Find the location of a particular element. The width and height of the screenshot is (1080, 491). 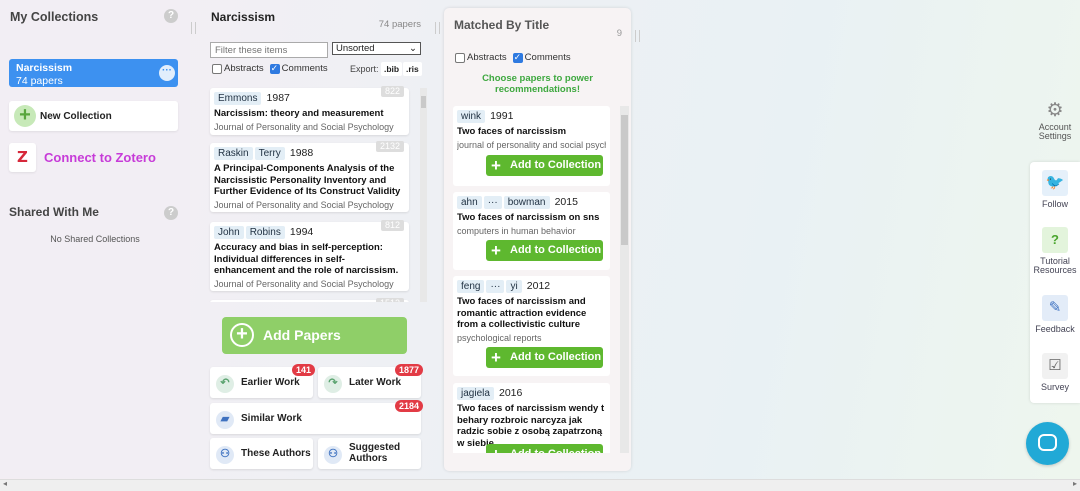

paper-card: 1512 is located at coordinates (309, 300).